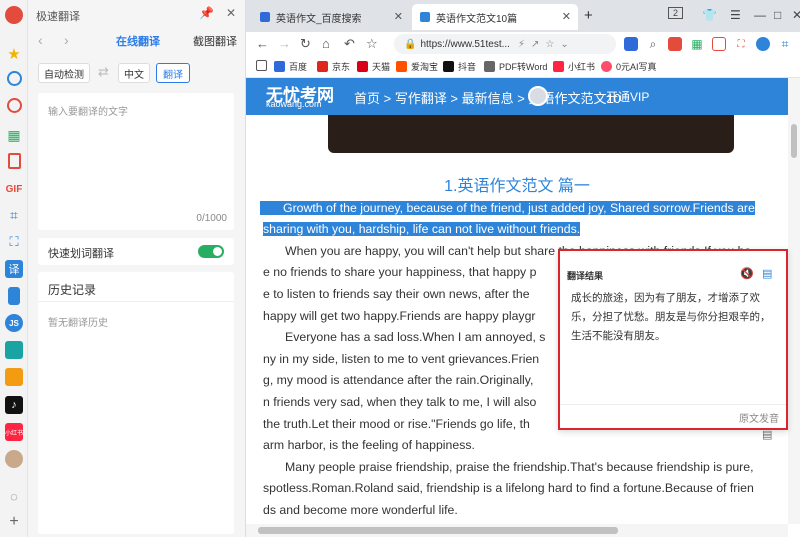 The height and width of the screenshot is (537, 800). What do you see at coordinates (136, 403) in the screenshot?
I see `history-section: 历史记录 暂无翻译历史` at bounding box center [136, 403].